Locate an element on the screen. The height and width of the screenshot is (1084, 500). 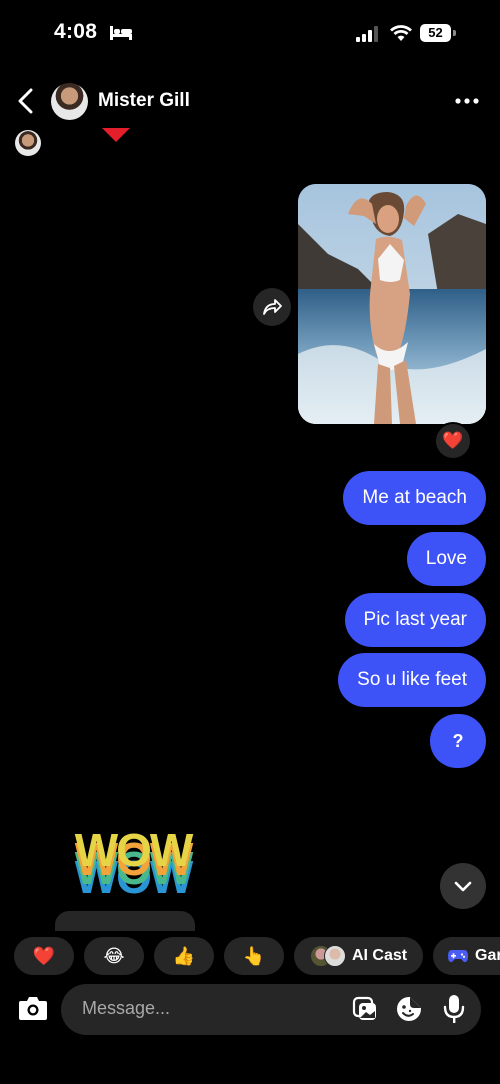
wifi-icon is located at coordinates (401, 33).